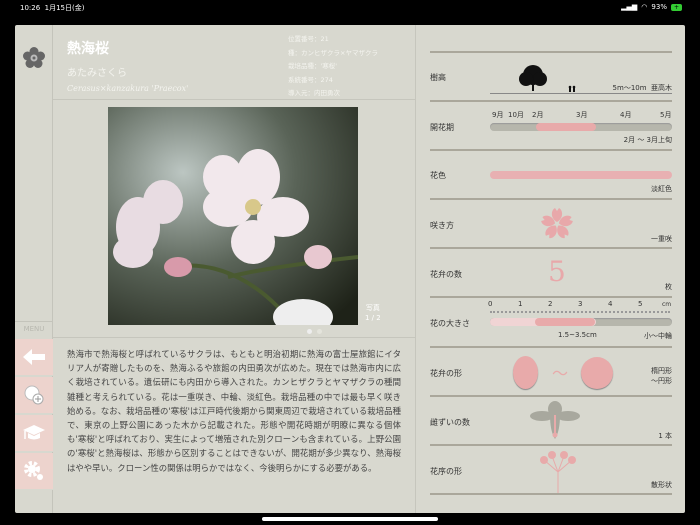 The image size is (700, 525). I want to click on back-button, so click(34, 357).